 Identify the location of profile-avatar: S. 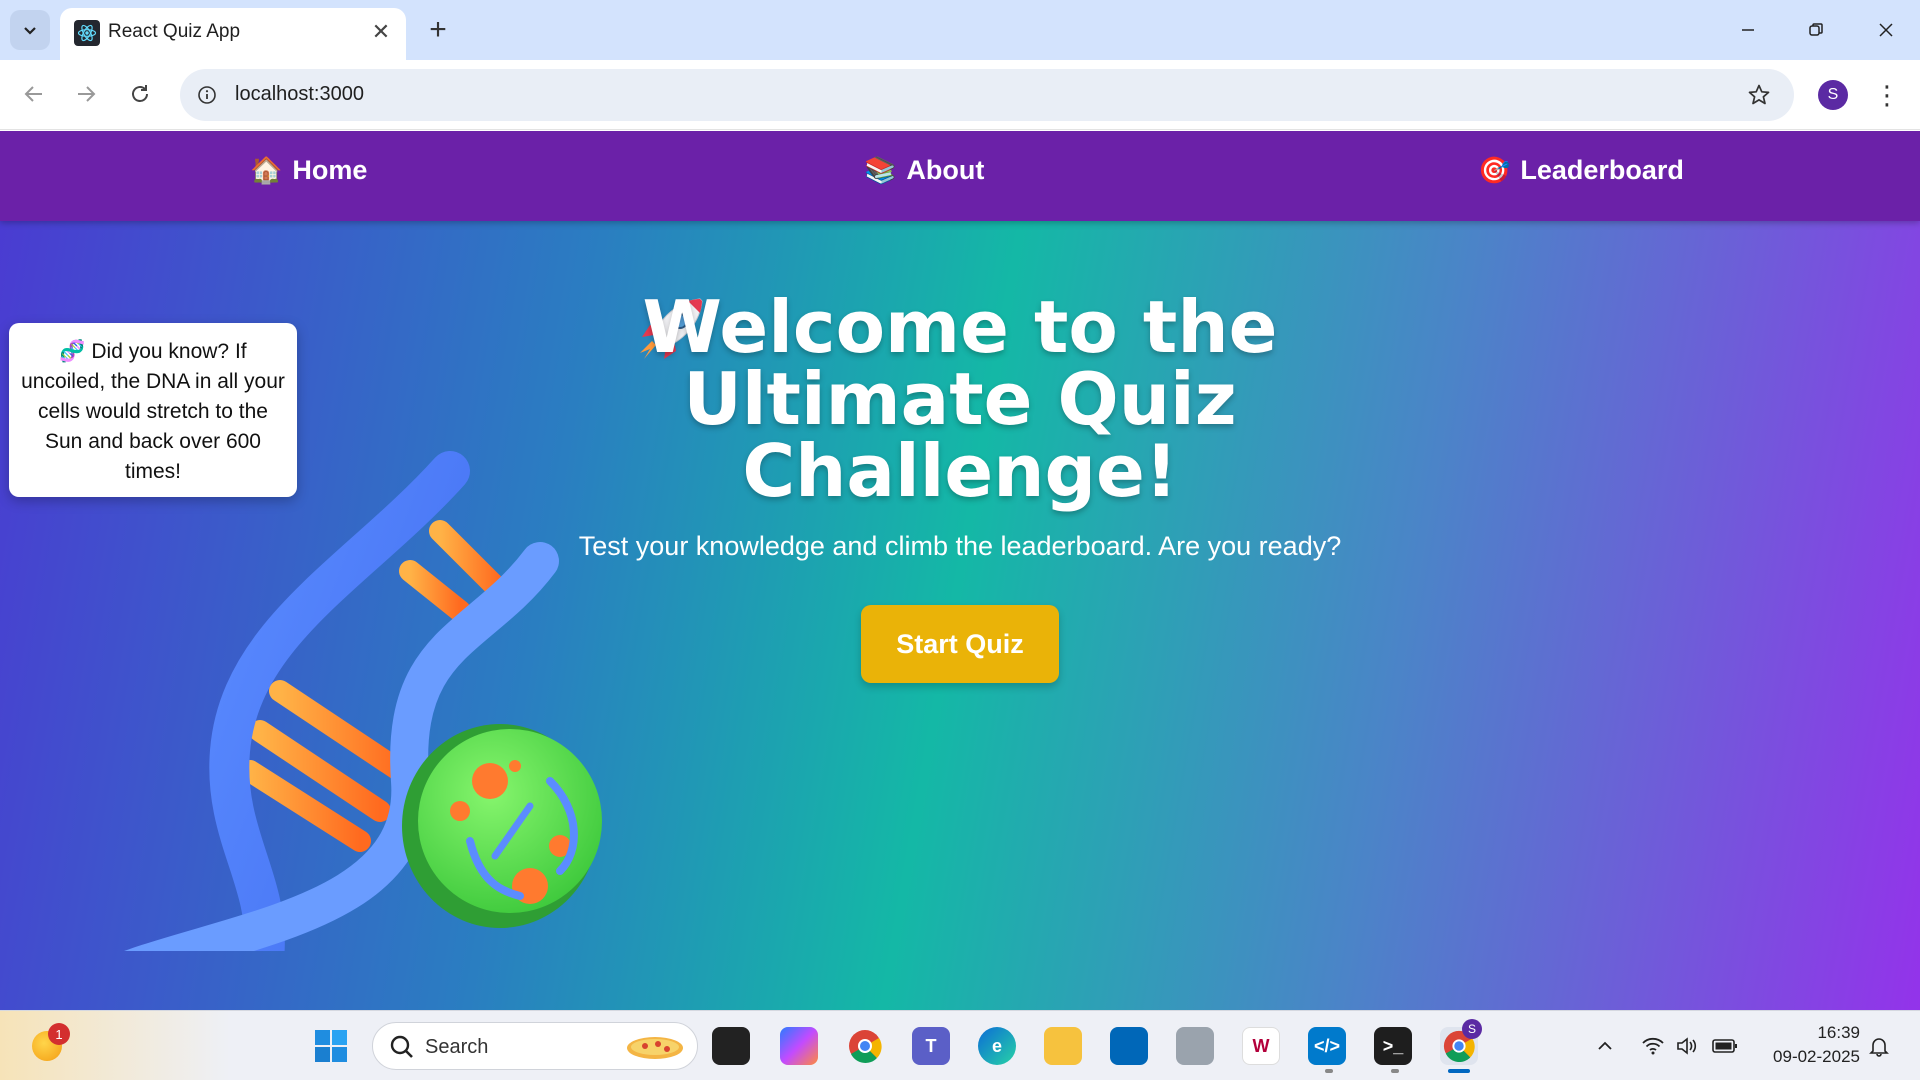
(1833, 95).